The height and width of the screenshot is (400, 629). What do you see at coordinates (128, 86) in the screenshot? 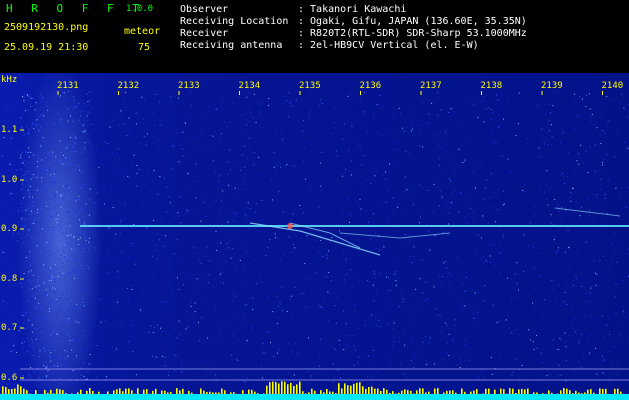
I see `time-tick-label: 2132` at bounding box center [128, 86].